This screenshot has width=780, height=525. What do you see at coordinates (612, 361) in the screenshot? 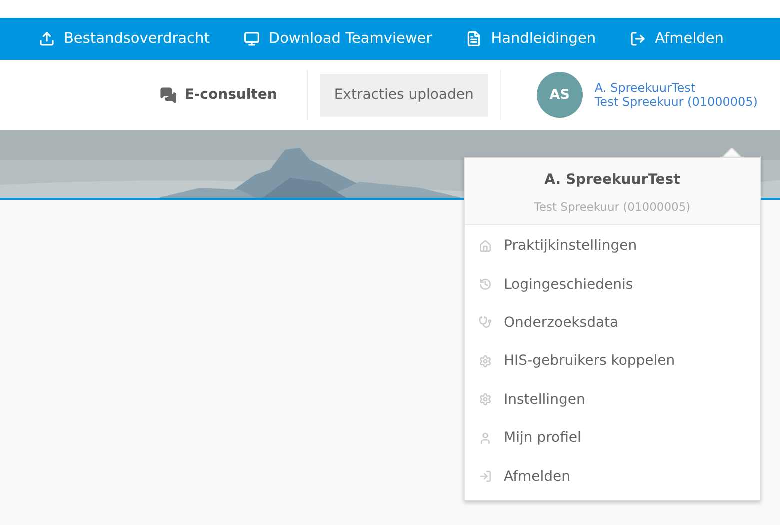
I see `menu-item: HIS-gebruikers koppelen` at bounding box center [612, 361].